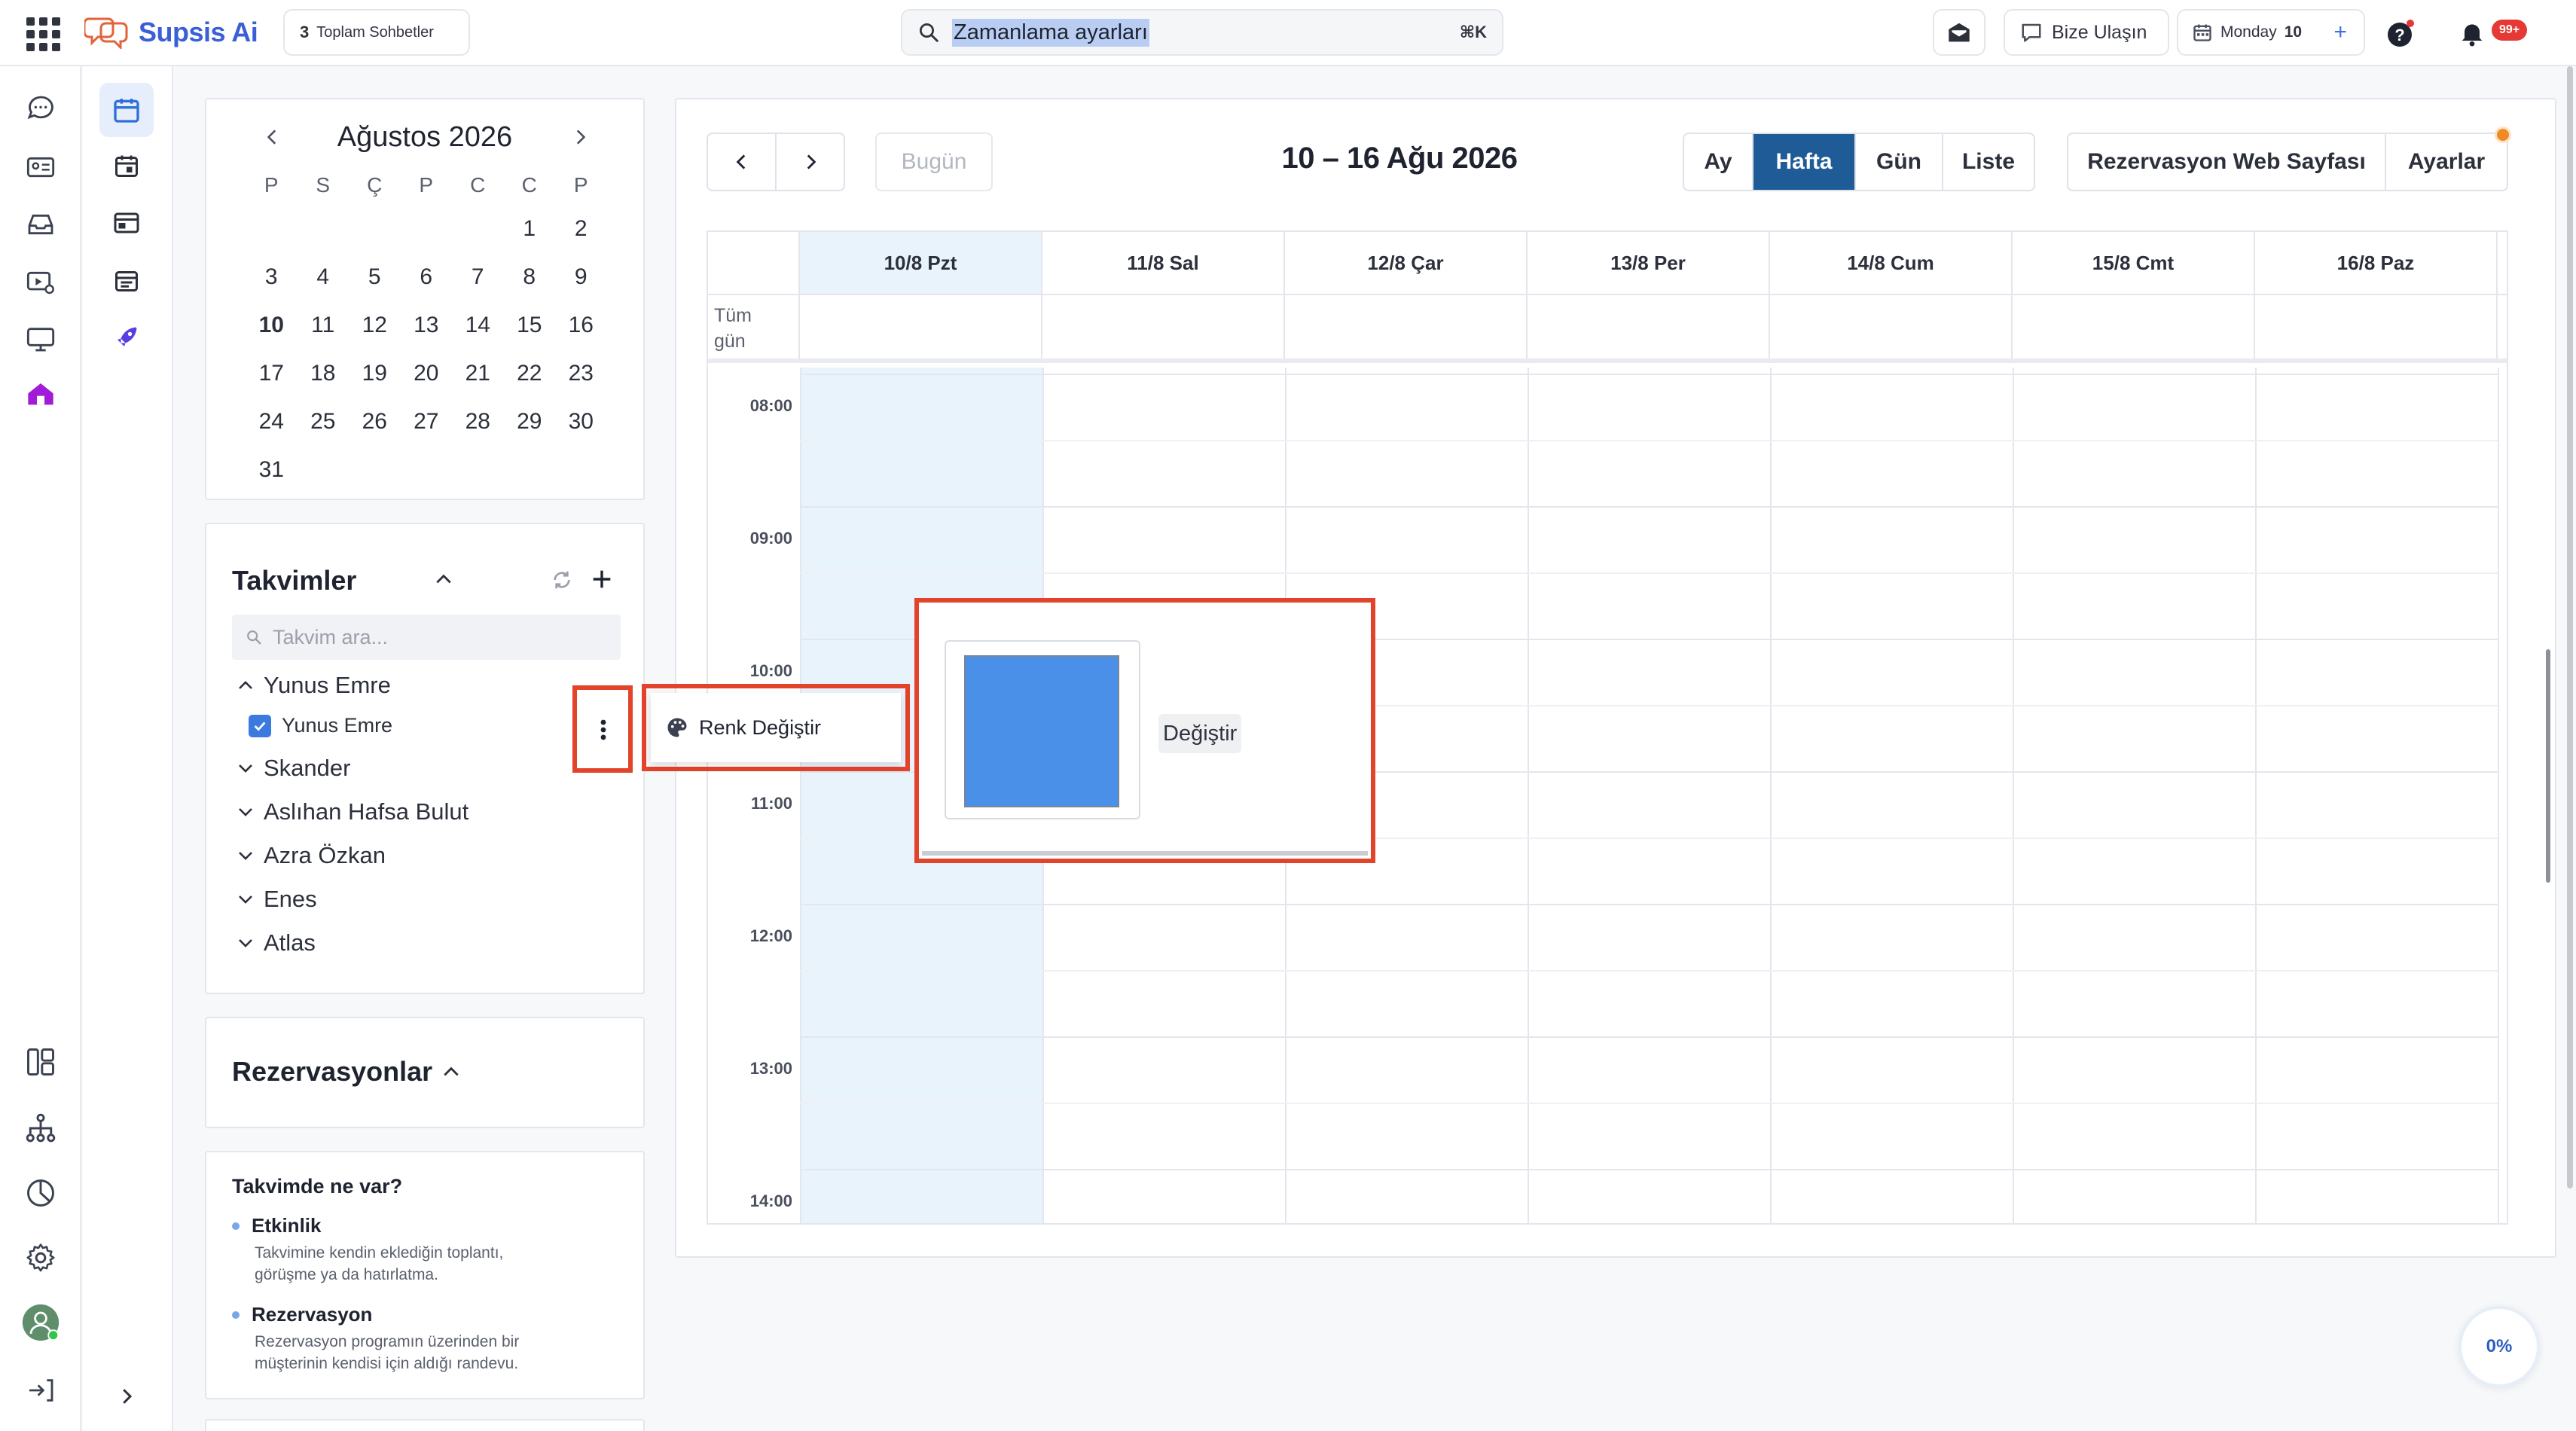  I want to click on mini-calendar-day: 5, so click(375, 277).